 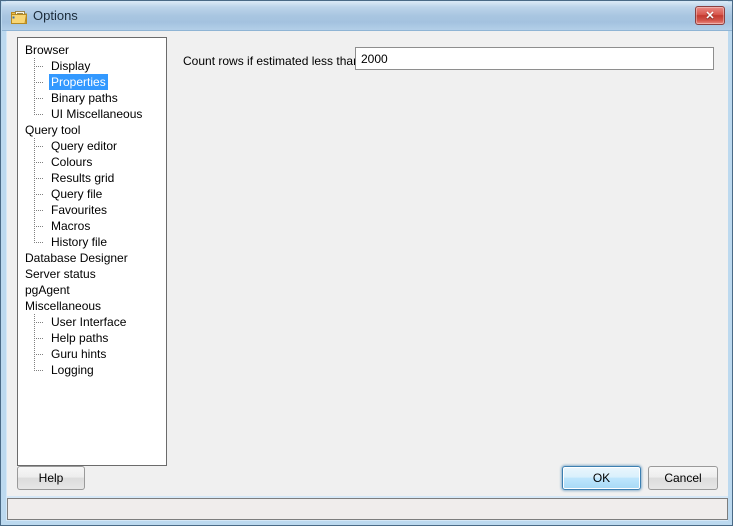 I want to click on close-icon: ✕, so click(x=710, y=16).